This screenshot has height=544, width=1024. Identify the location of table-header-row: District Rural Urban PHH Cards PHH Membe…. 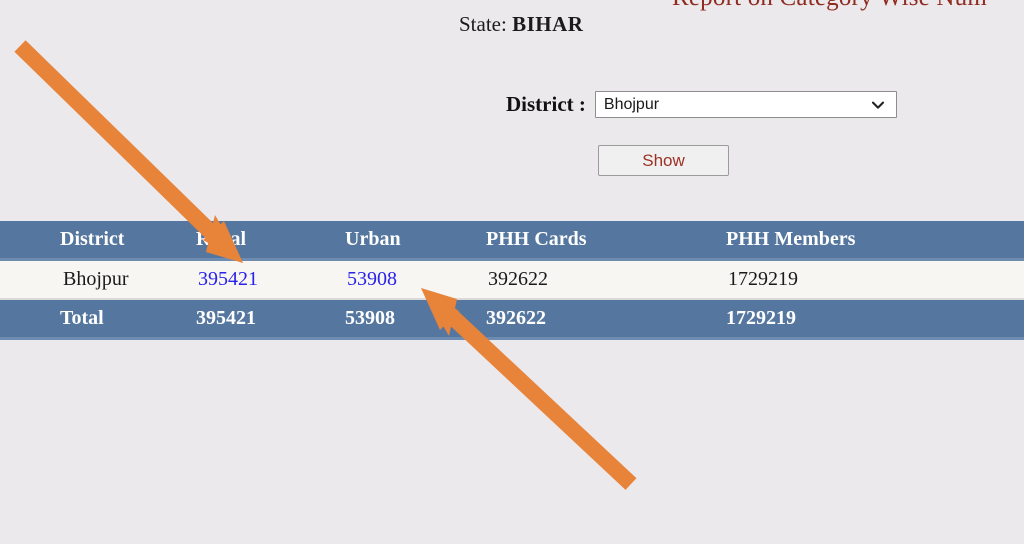
(512, 241).